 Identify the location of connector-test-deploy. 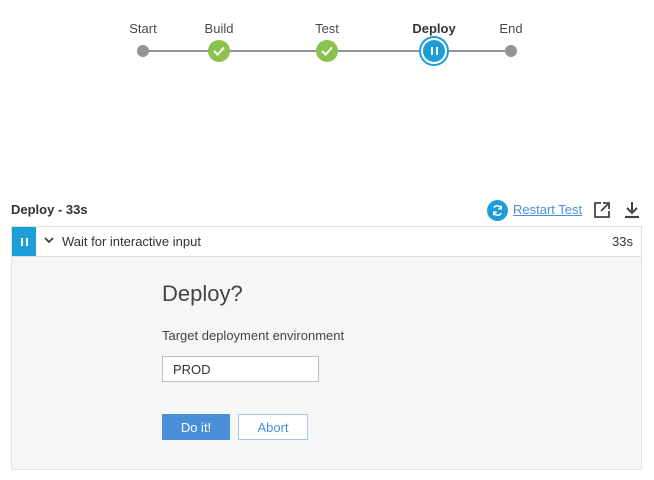
(380, 51).